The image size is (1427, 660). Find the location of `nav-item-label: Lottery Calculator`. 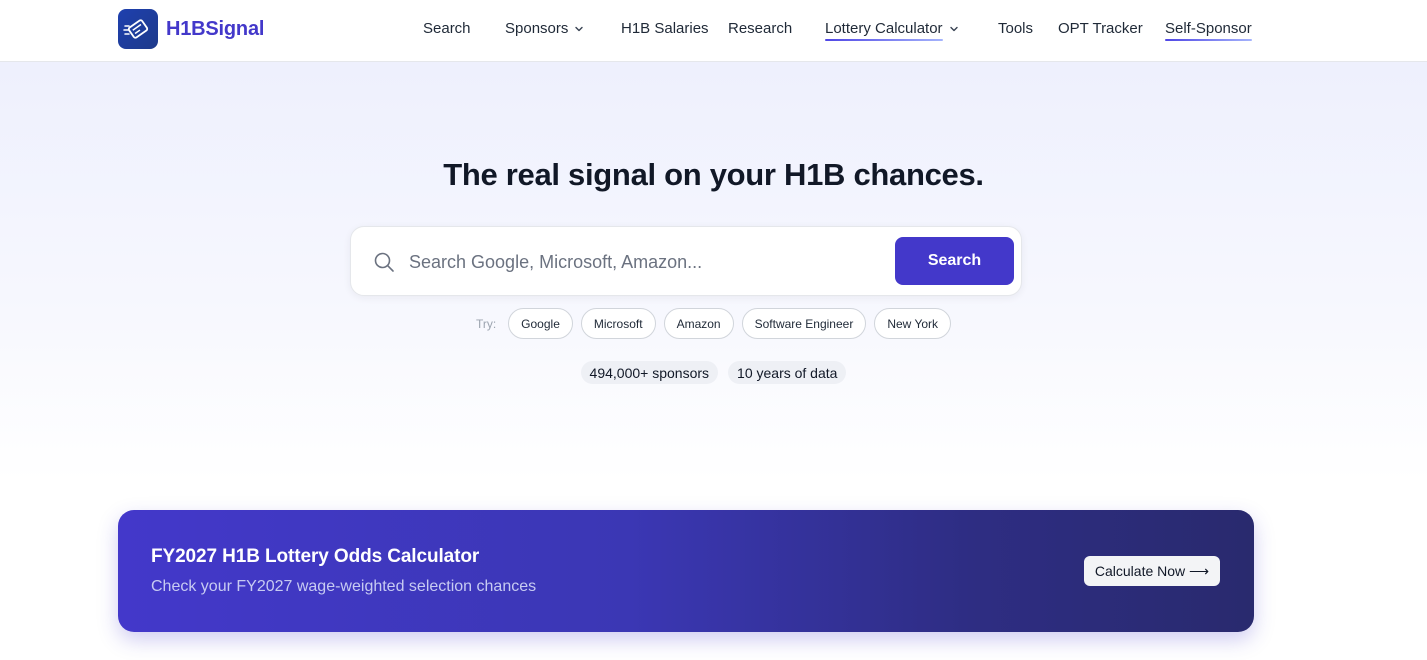

nav-item-label: Lottery Calculator is located at coordinates (884, 30).